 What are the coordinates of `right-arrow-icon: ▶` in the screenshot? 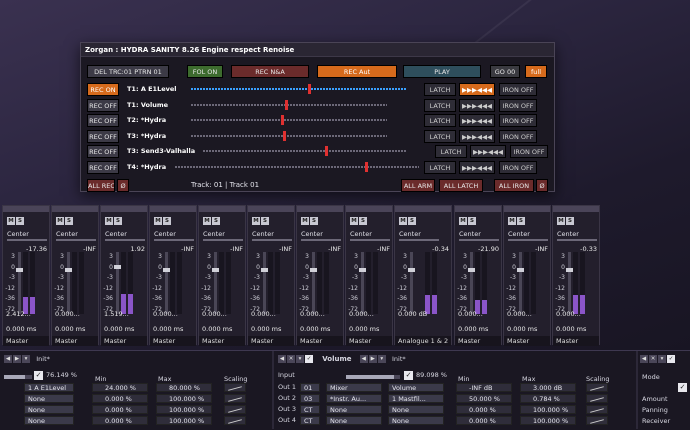 It's located at (17, 359).